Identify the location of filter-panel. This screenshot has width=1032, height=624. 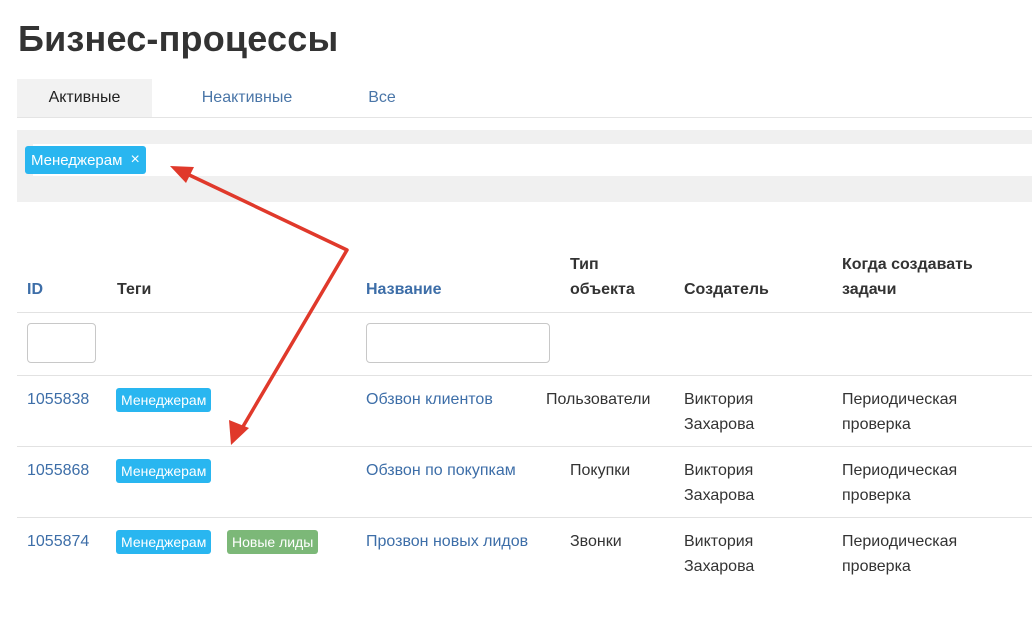
(524, 166).